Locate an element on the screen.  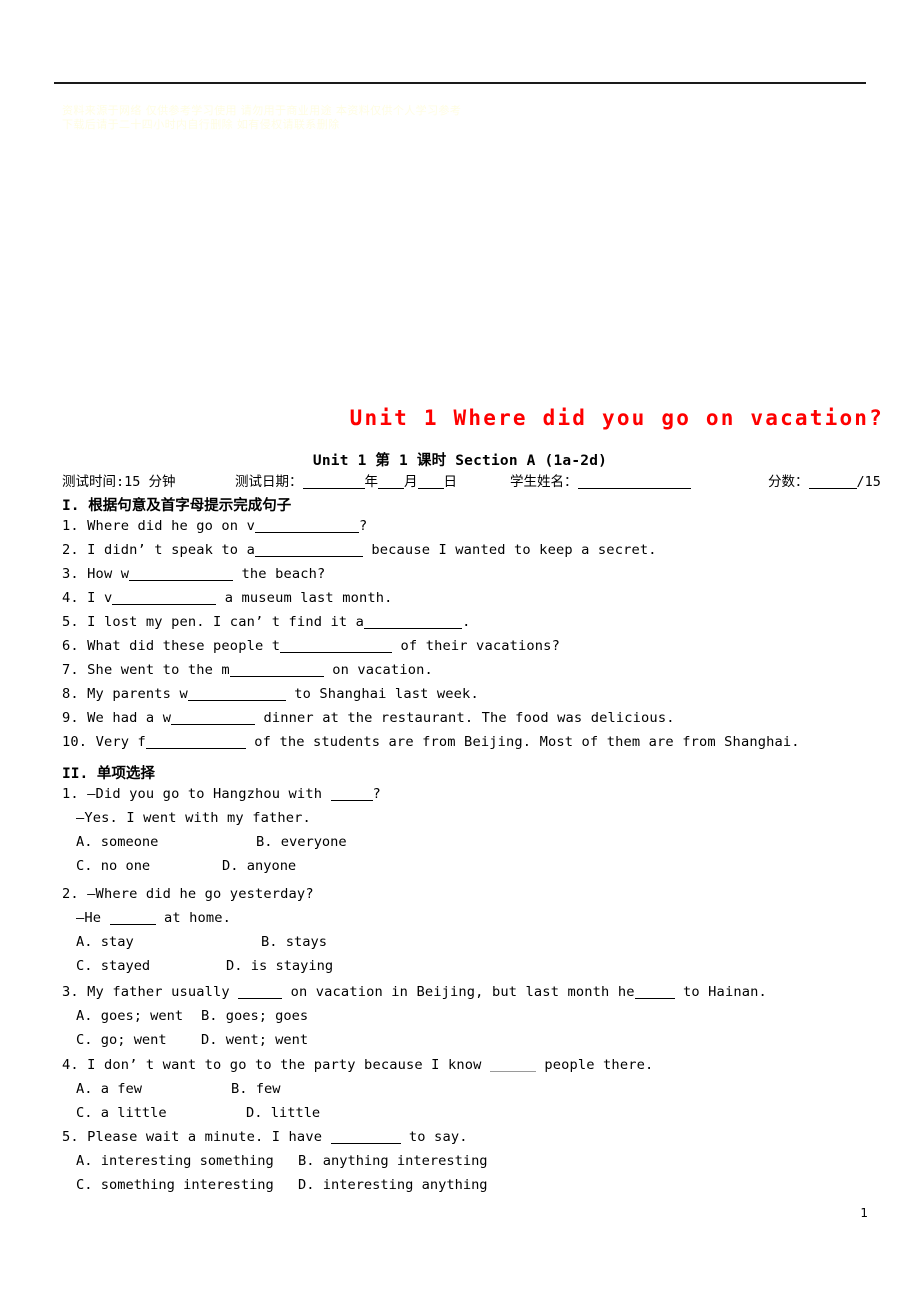
option-text: something interesting is located at coordinates (187, 1185).